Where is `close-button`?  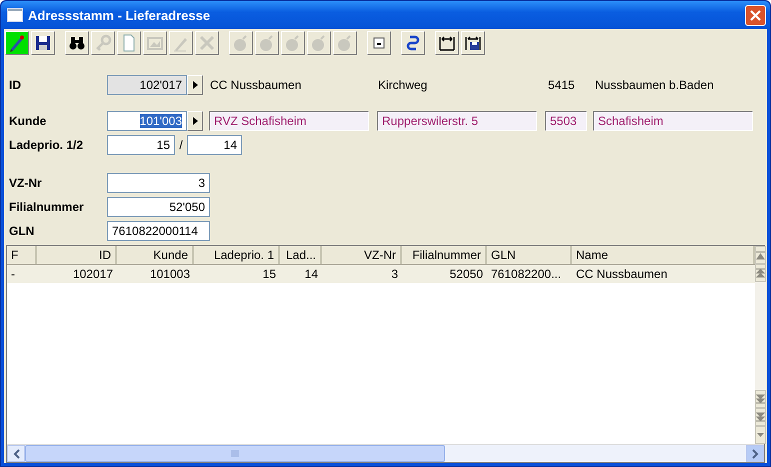 close-button is located at coordinates (755, 15).